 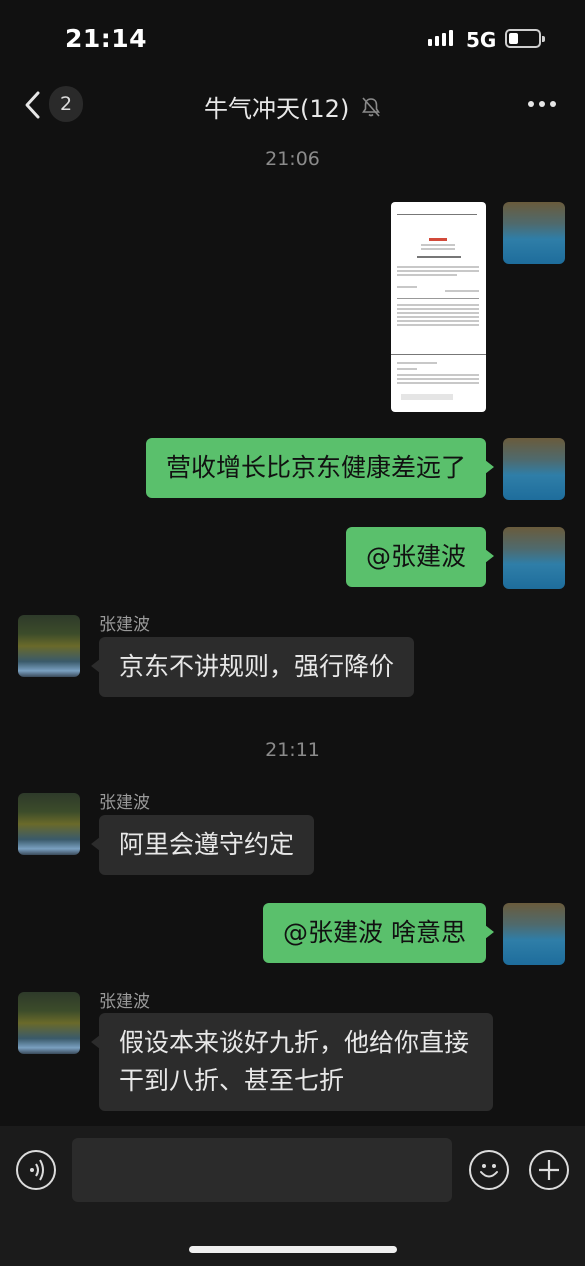 I want to click on signal-icon, so click(x=442, y=38).